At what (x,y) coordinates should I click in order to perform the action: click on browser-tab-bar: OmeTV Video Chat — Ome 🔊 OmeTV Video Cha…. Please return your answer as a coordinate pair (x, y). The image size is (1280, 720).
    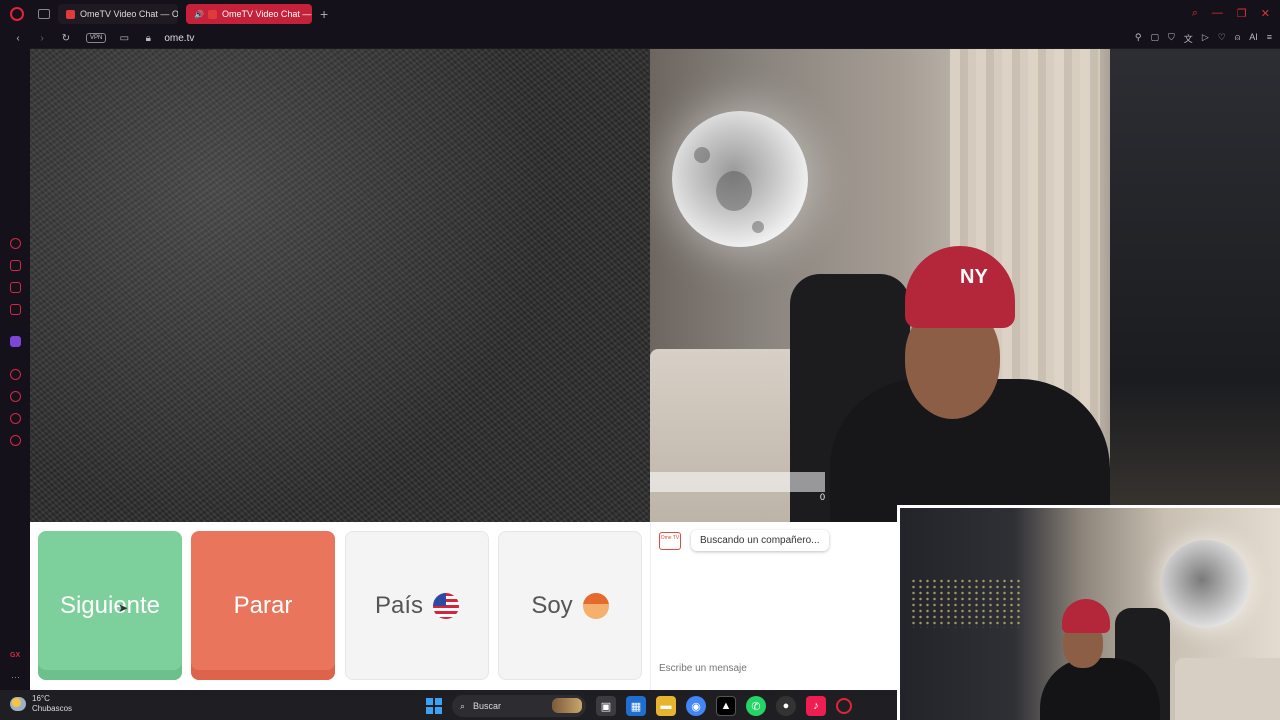
    Looking at the image, I should click on (640, 14).